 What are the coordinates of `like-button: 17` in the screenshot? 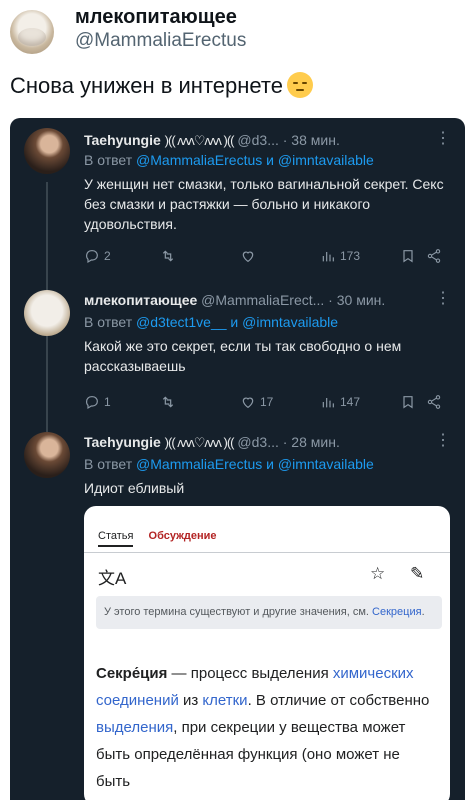 It's located at (256, 402).